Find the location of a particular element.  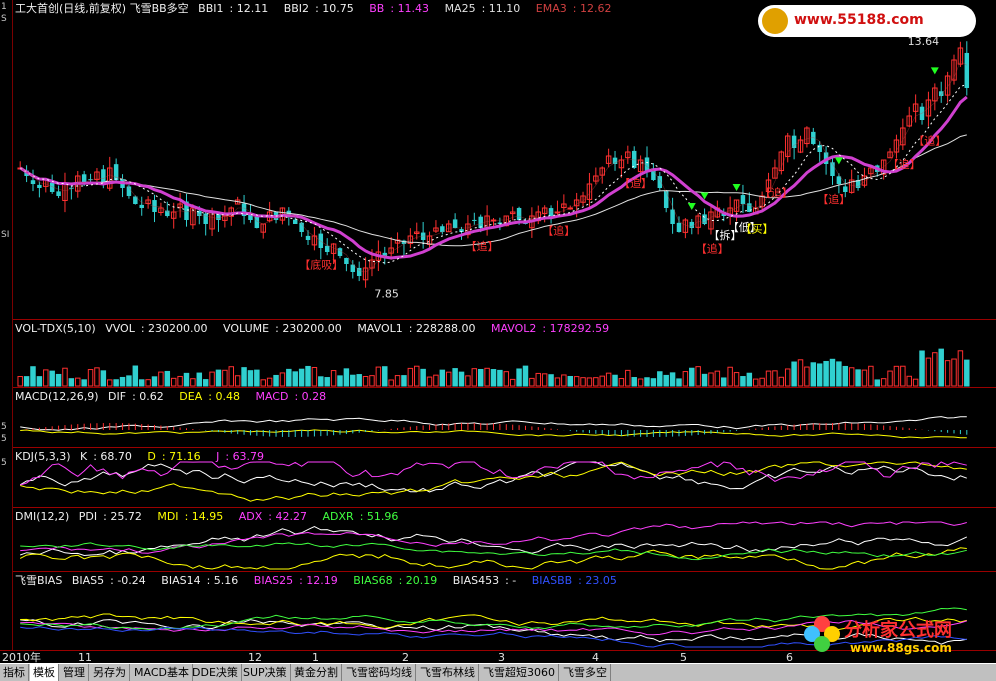

legend-macd: MACD: 0.28 is located at coordinates (291, 396).